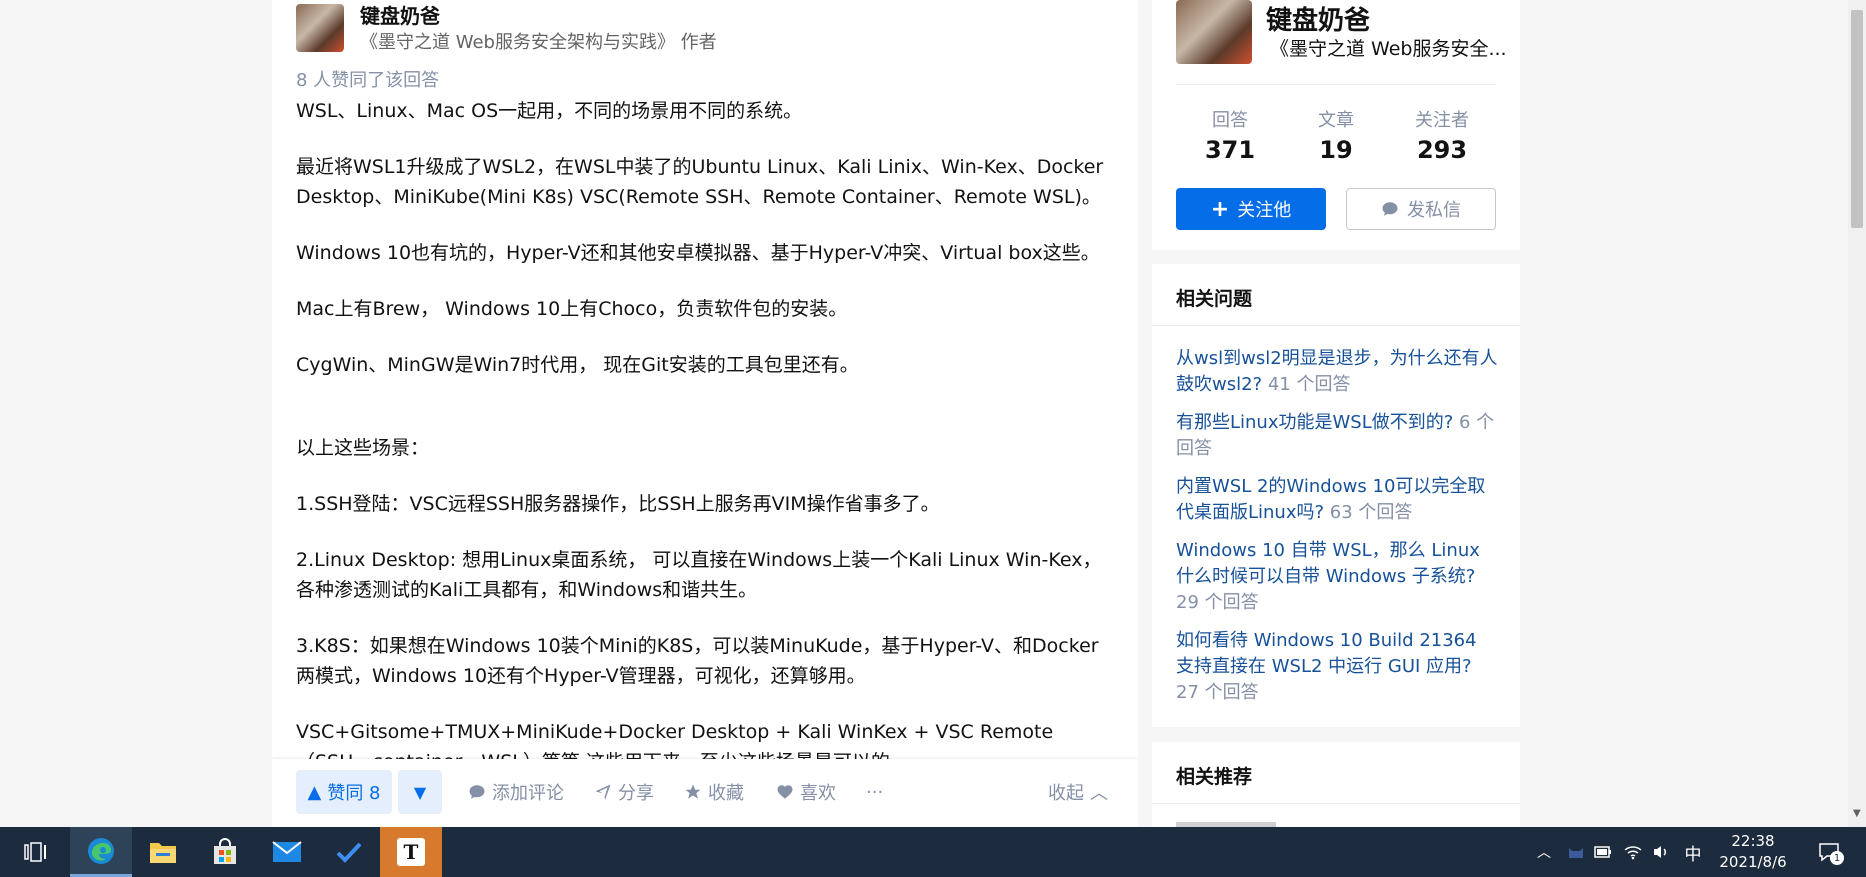 The width and height of the screenshot is (1866, 877). Describe the element at coordinates (1753, 841) in the screenshot. I see `clock-time: 22:38` at that location.